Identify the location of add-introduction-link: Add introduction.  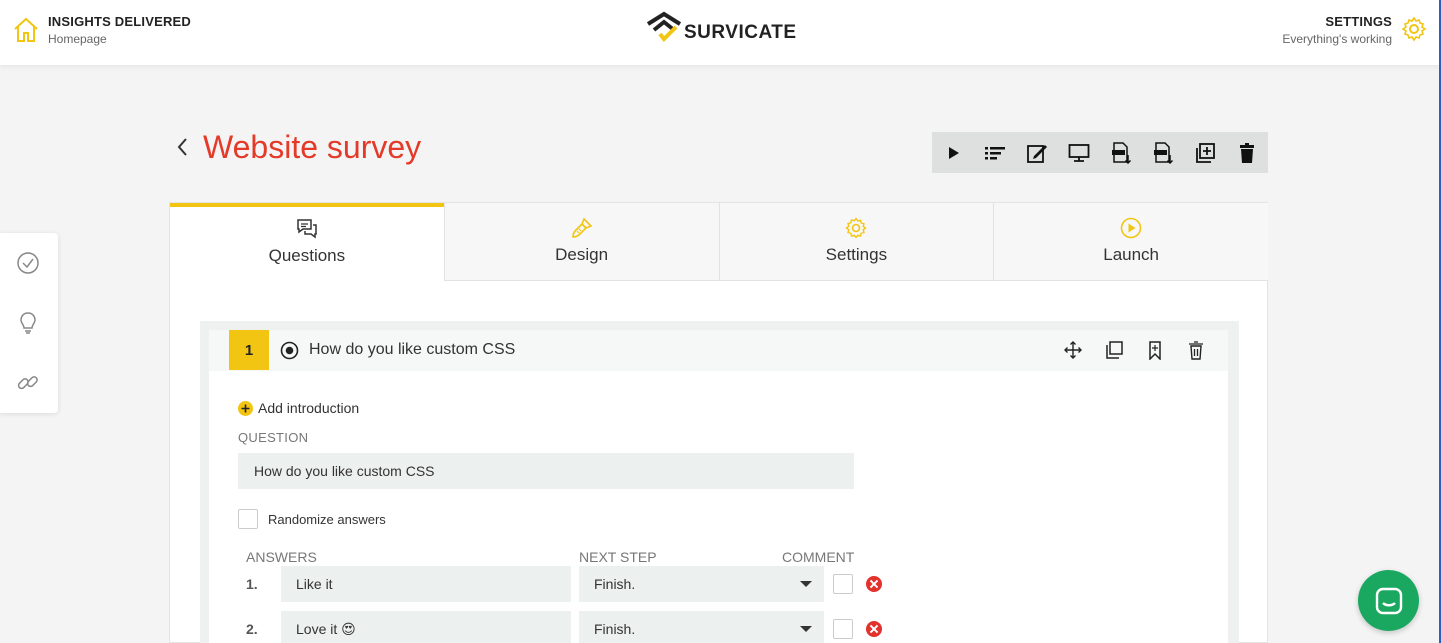
(298, 408).